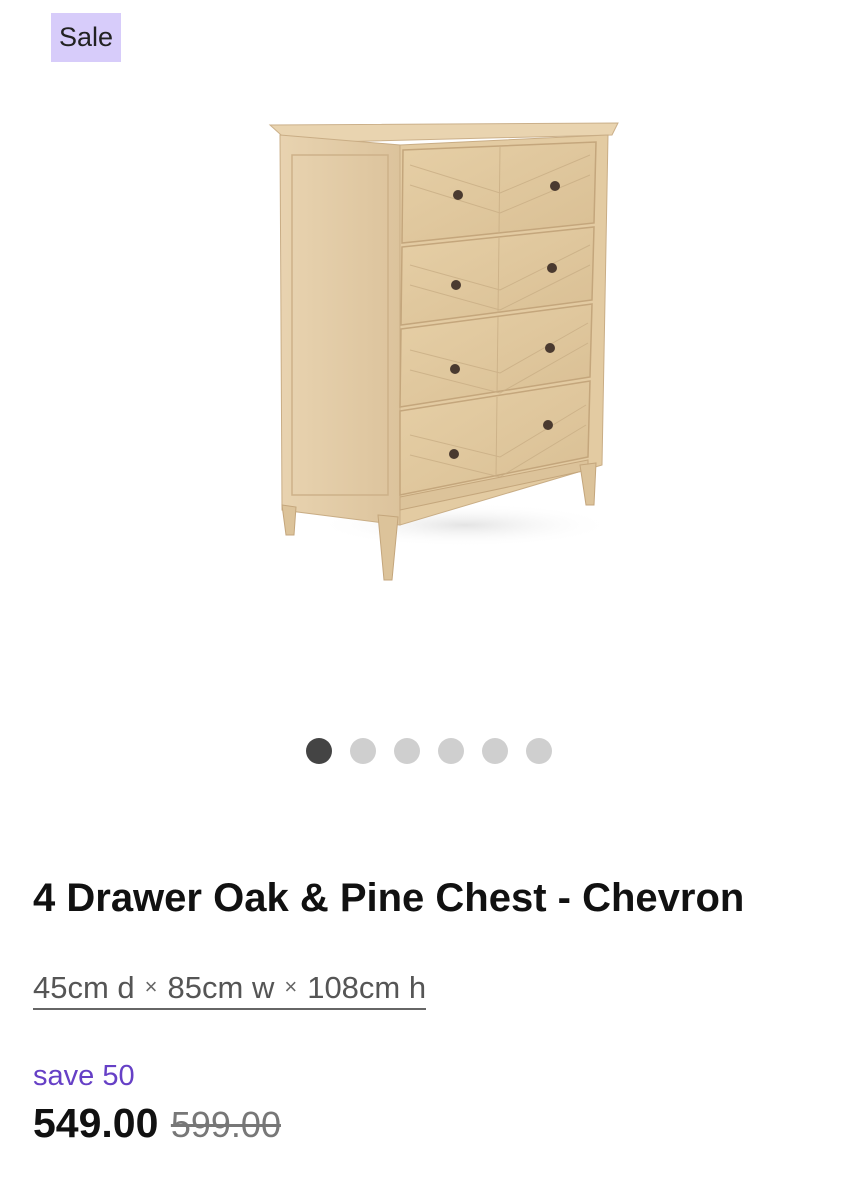 This screenshot has width=861, height=1200. What do you see at coordinates (221, 987) in the screenshot?
I see `width-value: 85cm w` at bounding box center [221, 987].